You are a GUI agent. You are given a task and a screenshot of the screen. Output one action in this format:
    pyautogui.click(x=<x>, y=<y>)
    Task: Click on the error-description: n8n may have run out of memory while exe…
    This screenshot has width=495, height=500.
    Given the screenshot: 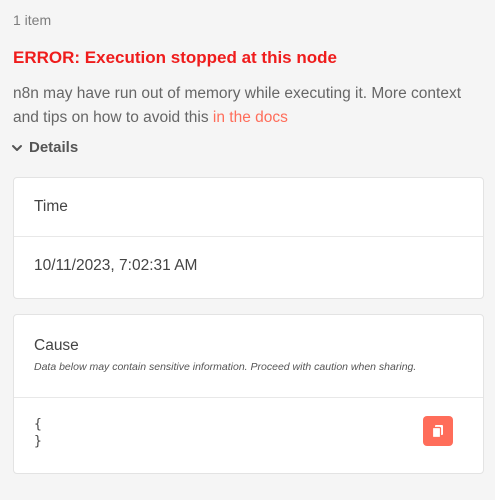 What is the action you would take?
    pyautogui.click(x=243, y=106)
    